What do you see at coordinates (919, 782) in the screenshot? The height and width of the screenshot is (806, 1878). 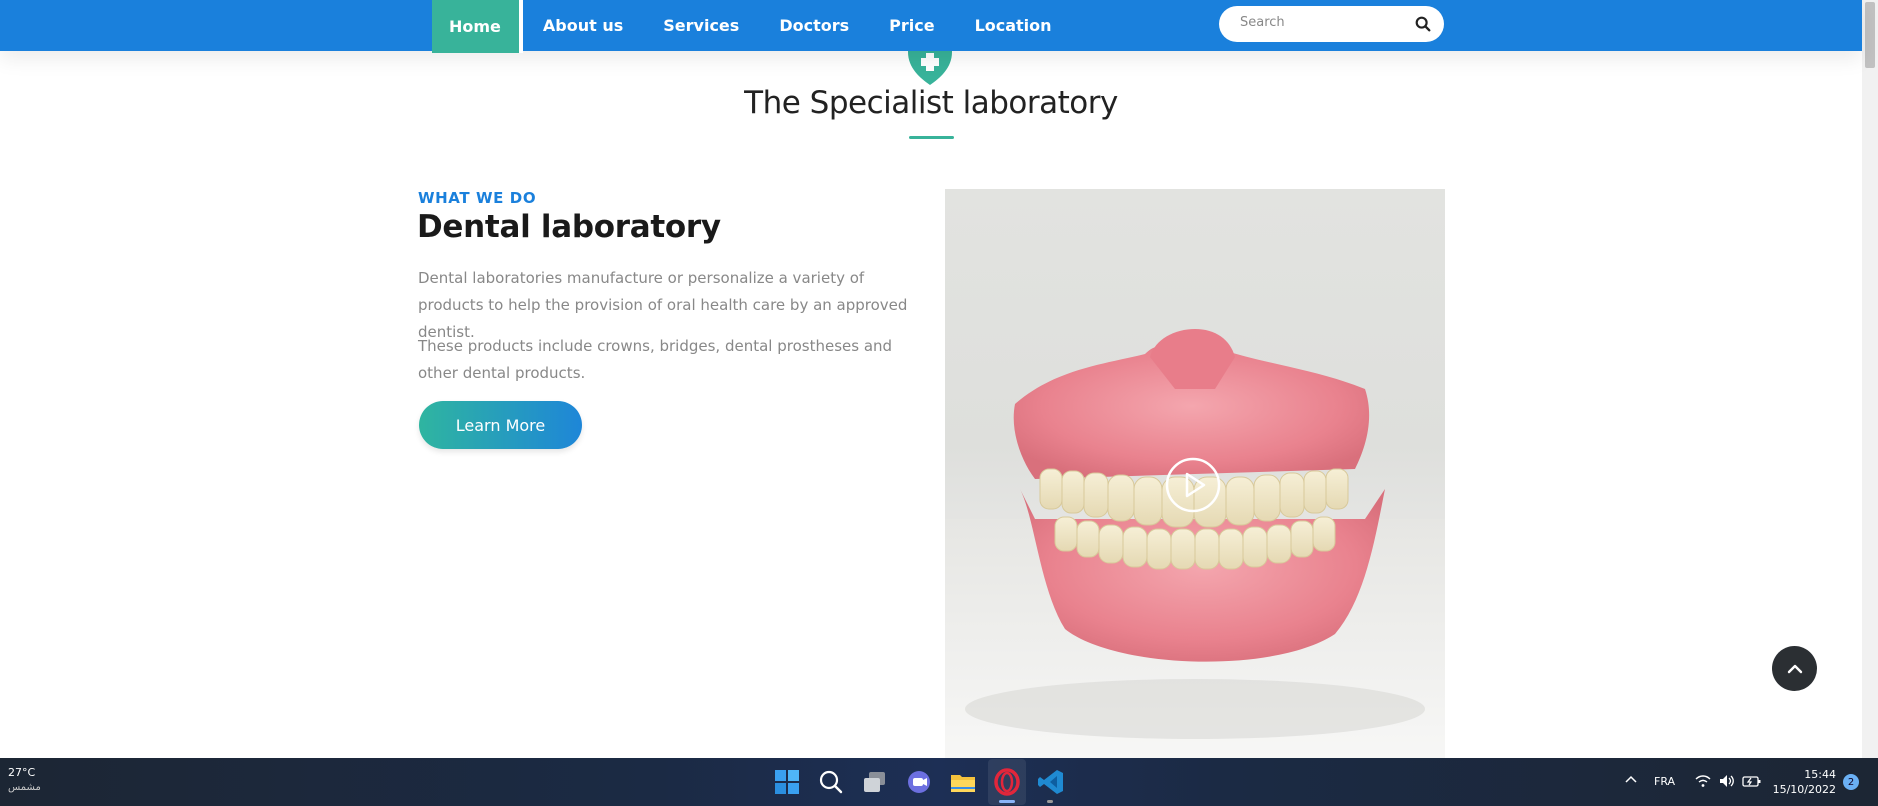 I see `chat-app-icon` at bounding box center [919, 782].